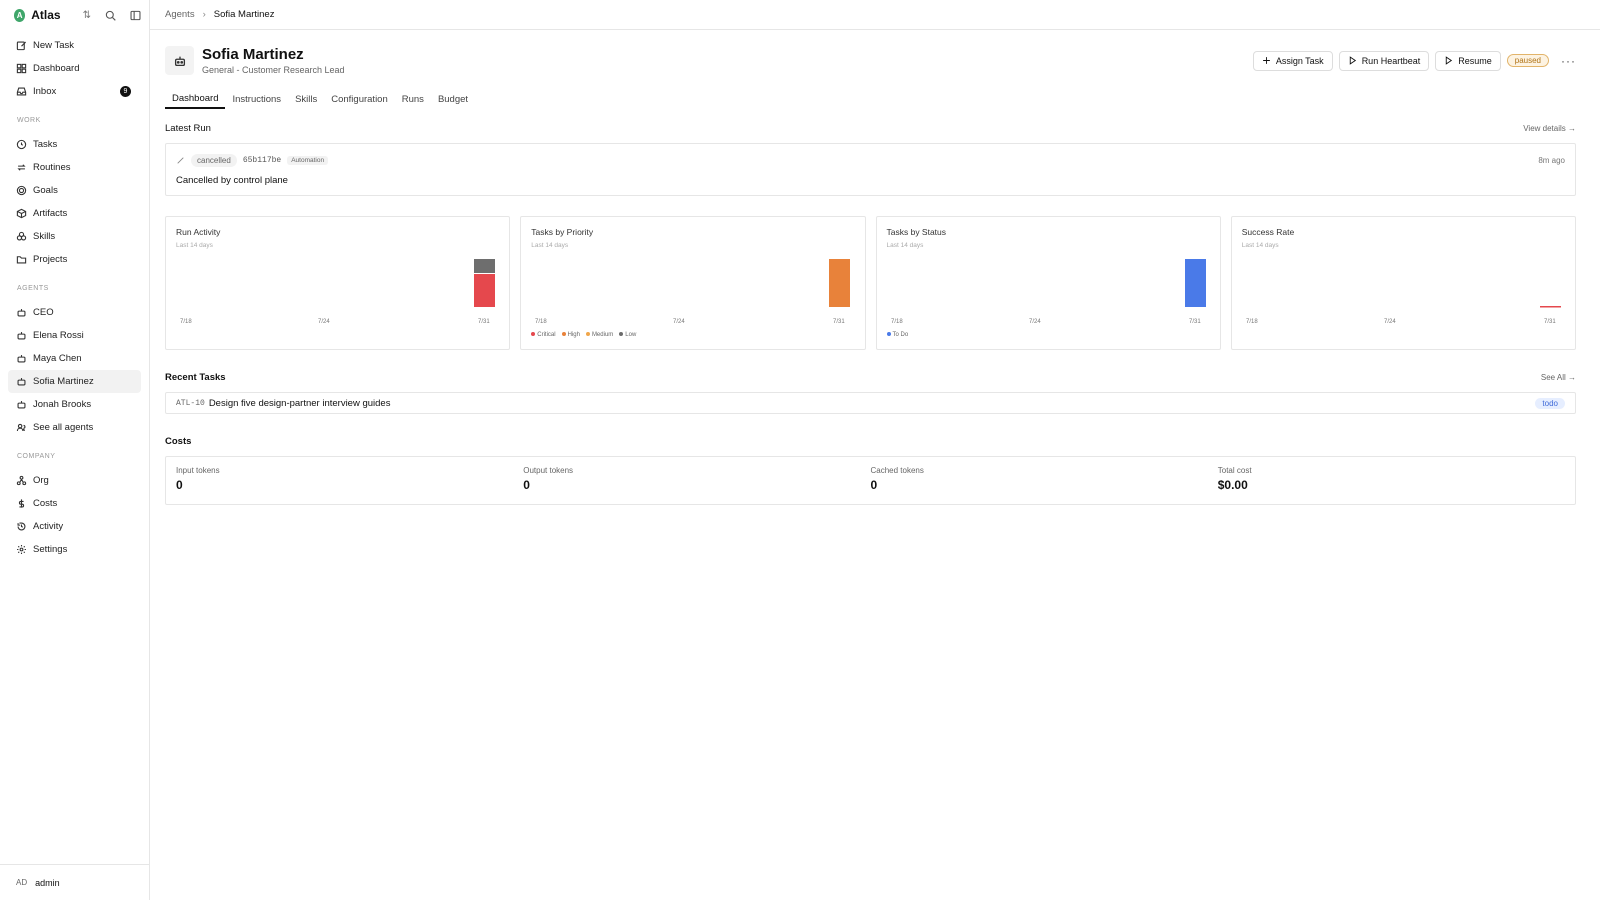 The image size is (1600, 900). What do you see at coordinates (52, 167) in the screenshot?
I see `sidebar-item-label: Routines` at bounding box center [52, 167].